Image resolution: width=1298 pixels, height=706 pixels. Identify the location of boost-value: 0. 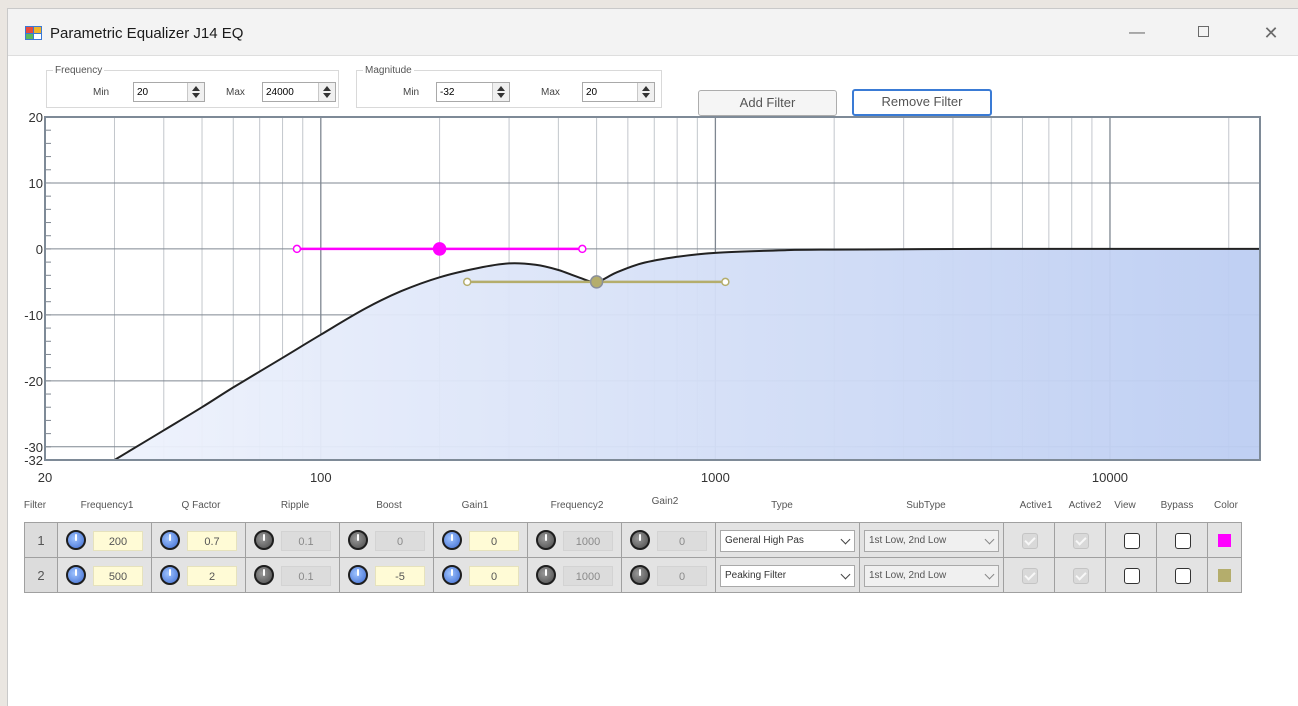
(400, 541).